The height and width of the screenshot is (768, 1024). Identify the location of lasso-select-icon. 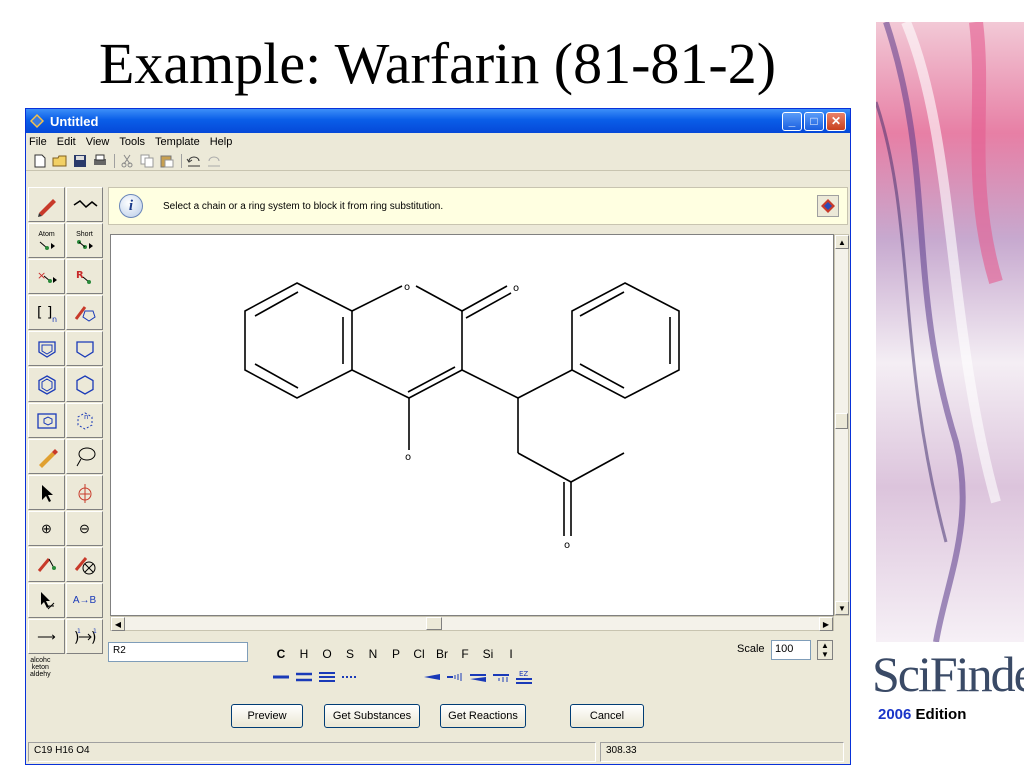
(84, 456).